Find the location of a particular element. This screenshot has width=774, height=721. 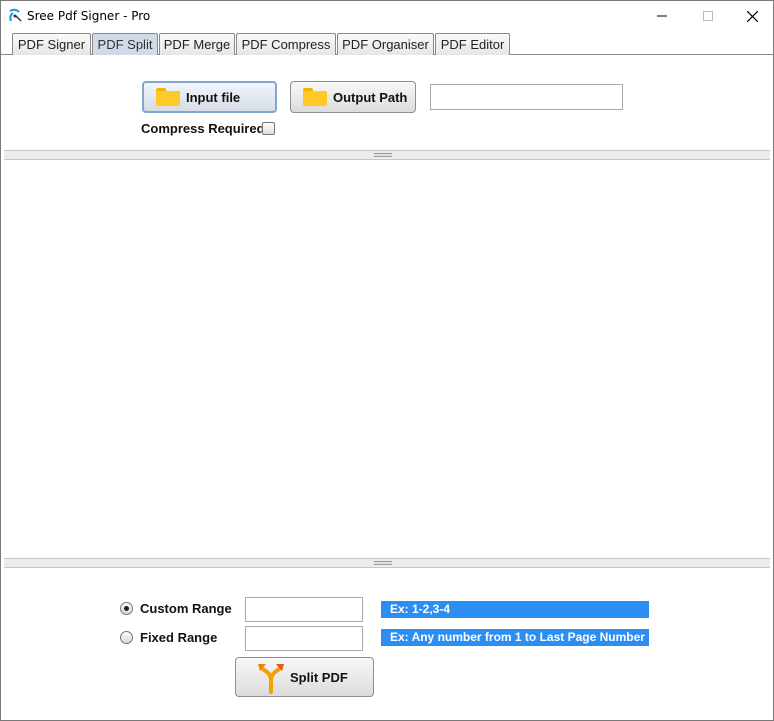

splitter-top is located at coordinates (387, 155).